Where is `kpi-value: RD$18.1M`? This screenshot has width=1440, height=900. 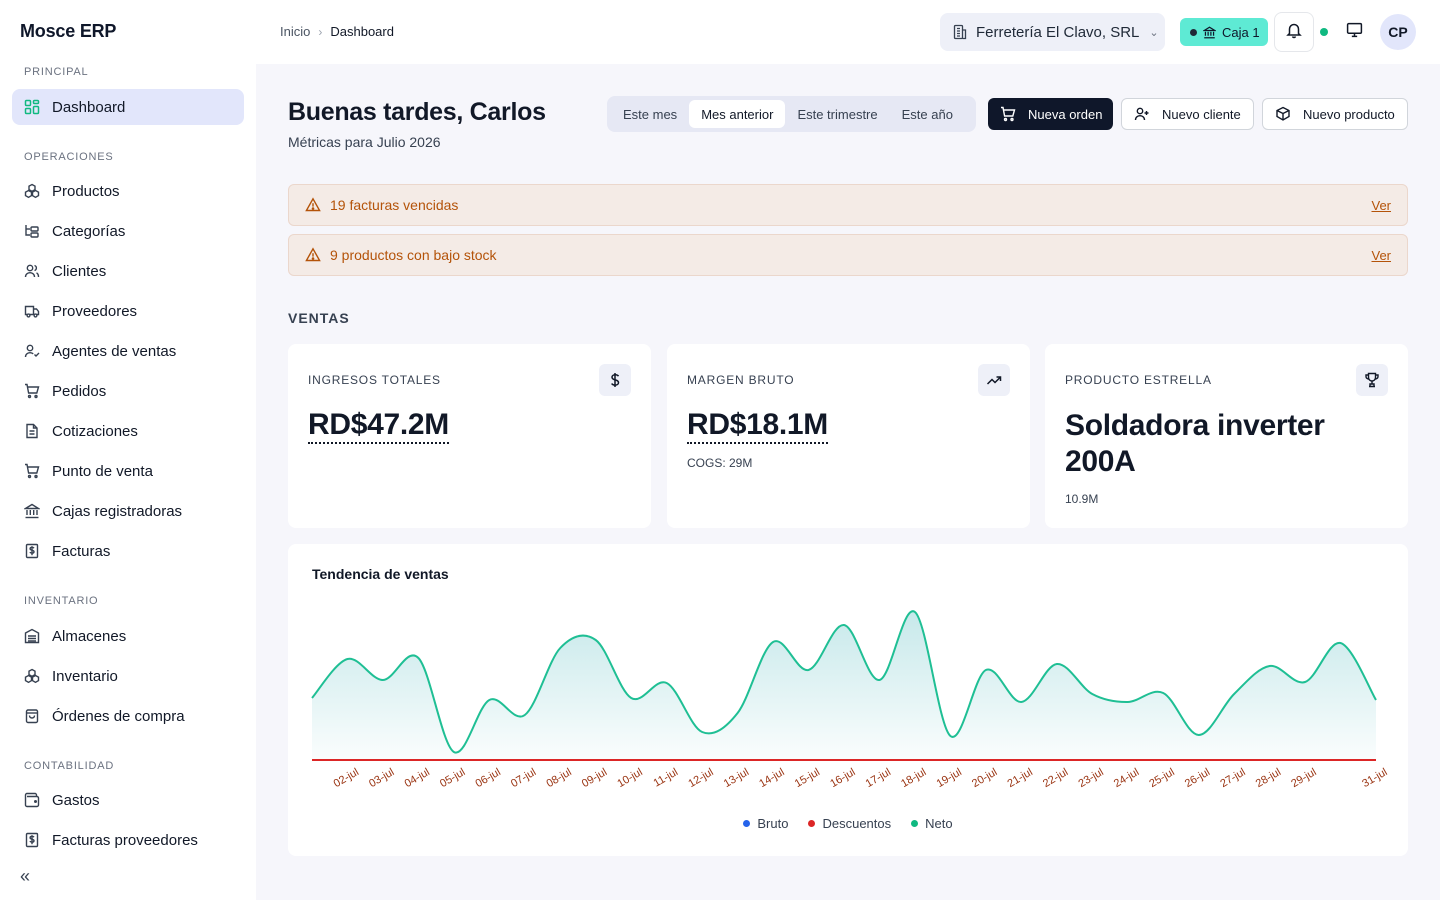 kpi-value: RD$18.1M is located at coordinates (757, 426).